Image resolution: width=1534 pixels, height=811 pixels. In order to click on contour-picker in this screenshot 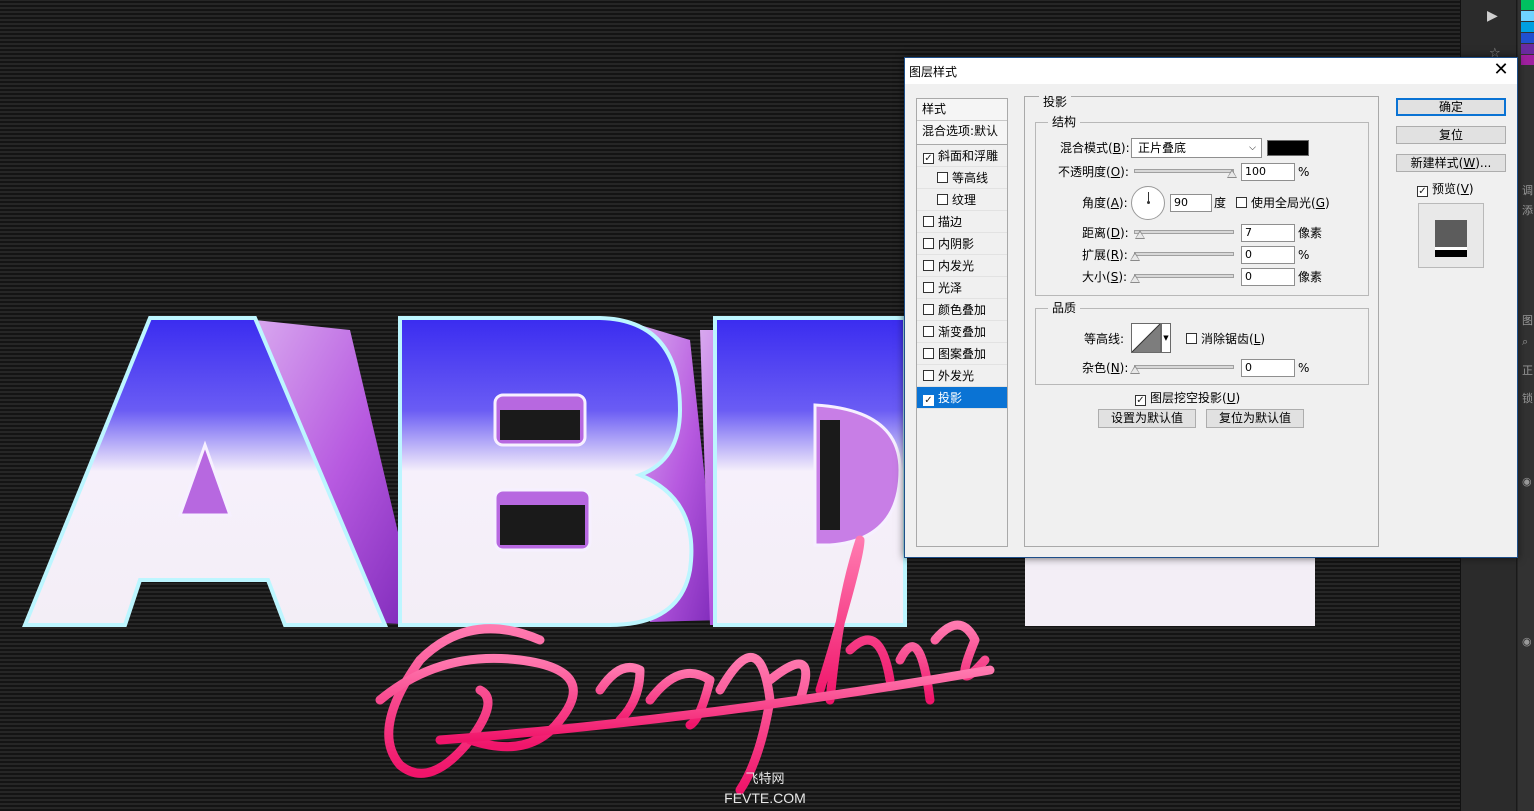, I will do `click(1146, 338)`.